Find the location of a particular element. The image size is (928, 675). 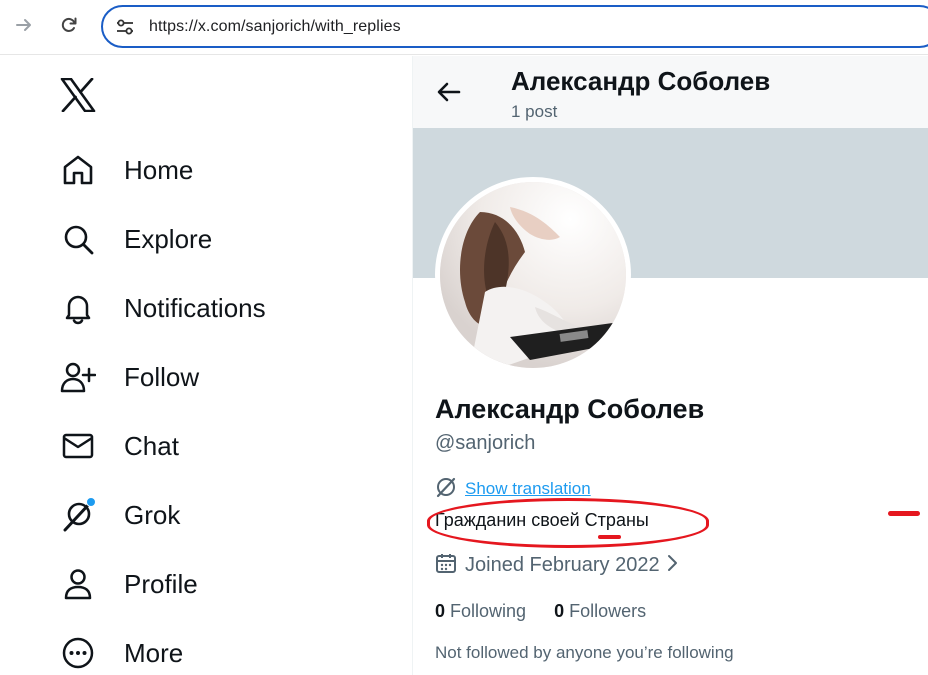

x-logo-icon is located at coordinates (79, 95).